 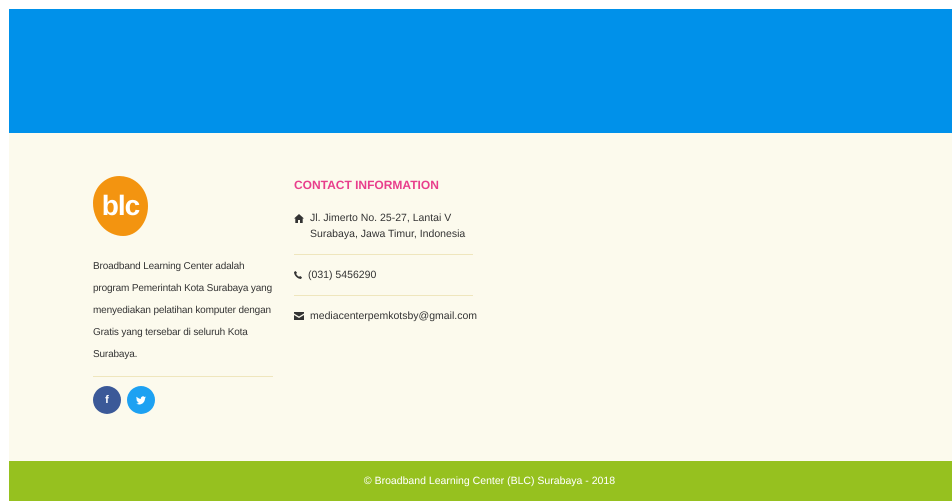 I want to click on contact-text: (031) 5456290, so click(x=342, y=275).